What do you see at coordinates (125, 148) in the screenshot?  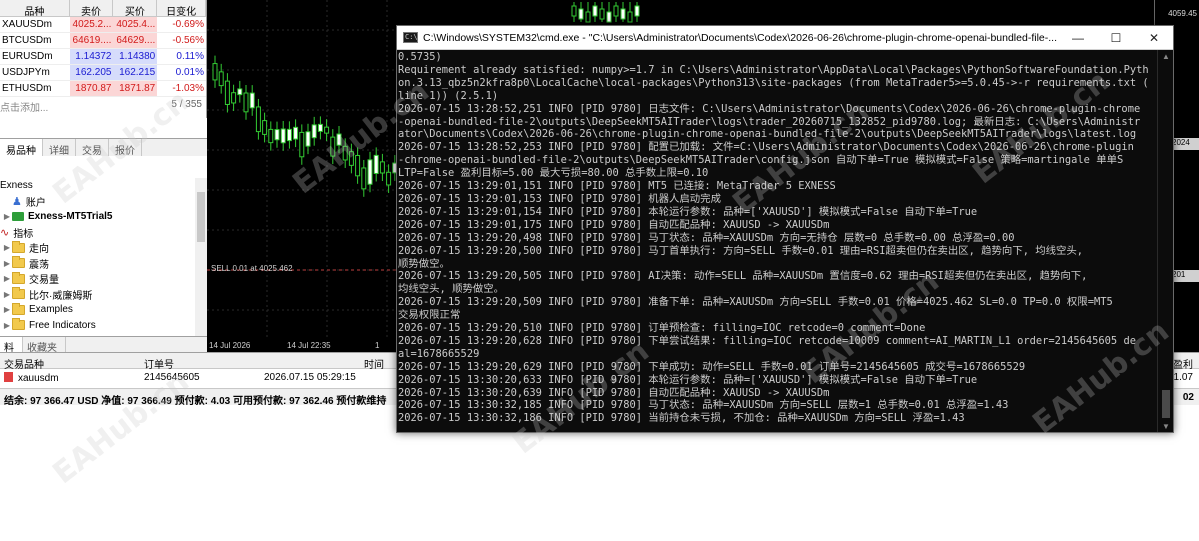 I see `tab-quotes: 报价` at bounding box center [125, 148].